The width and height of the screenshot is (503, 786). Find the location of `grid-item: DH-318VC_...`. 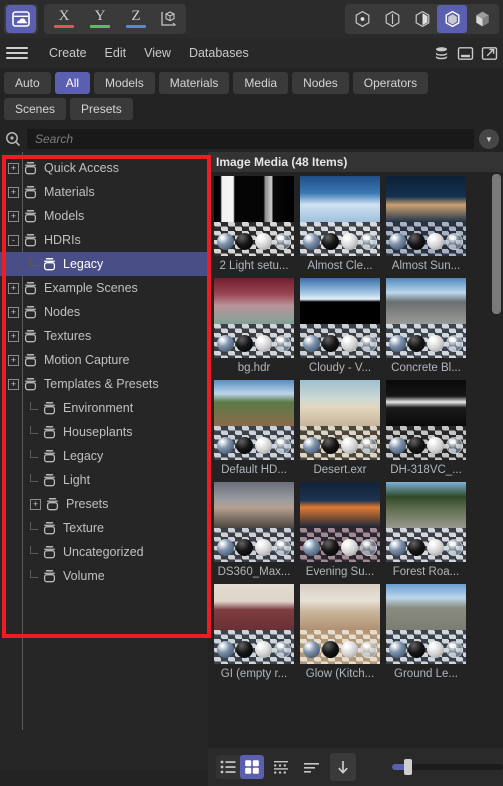

grid-item: DH-318VC_... is located at coordinates (426, 429).